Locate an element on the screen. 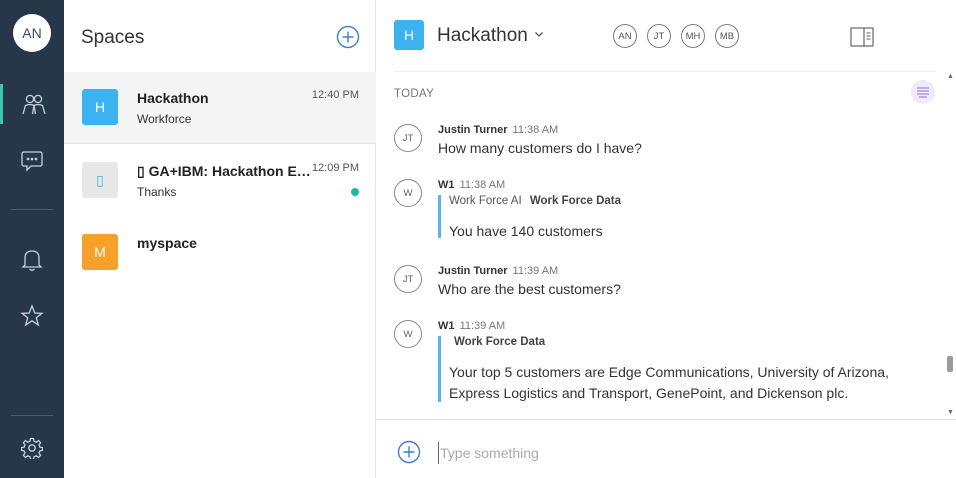  message-text: How many customers do I have? is located at coordinates (540, 148).